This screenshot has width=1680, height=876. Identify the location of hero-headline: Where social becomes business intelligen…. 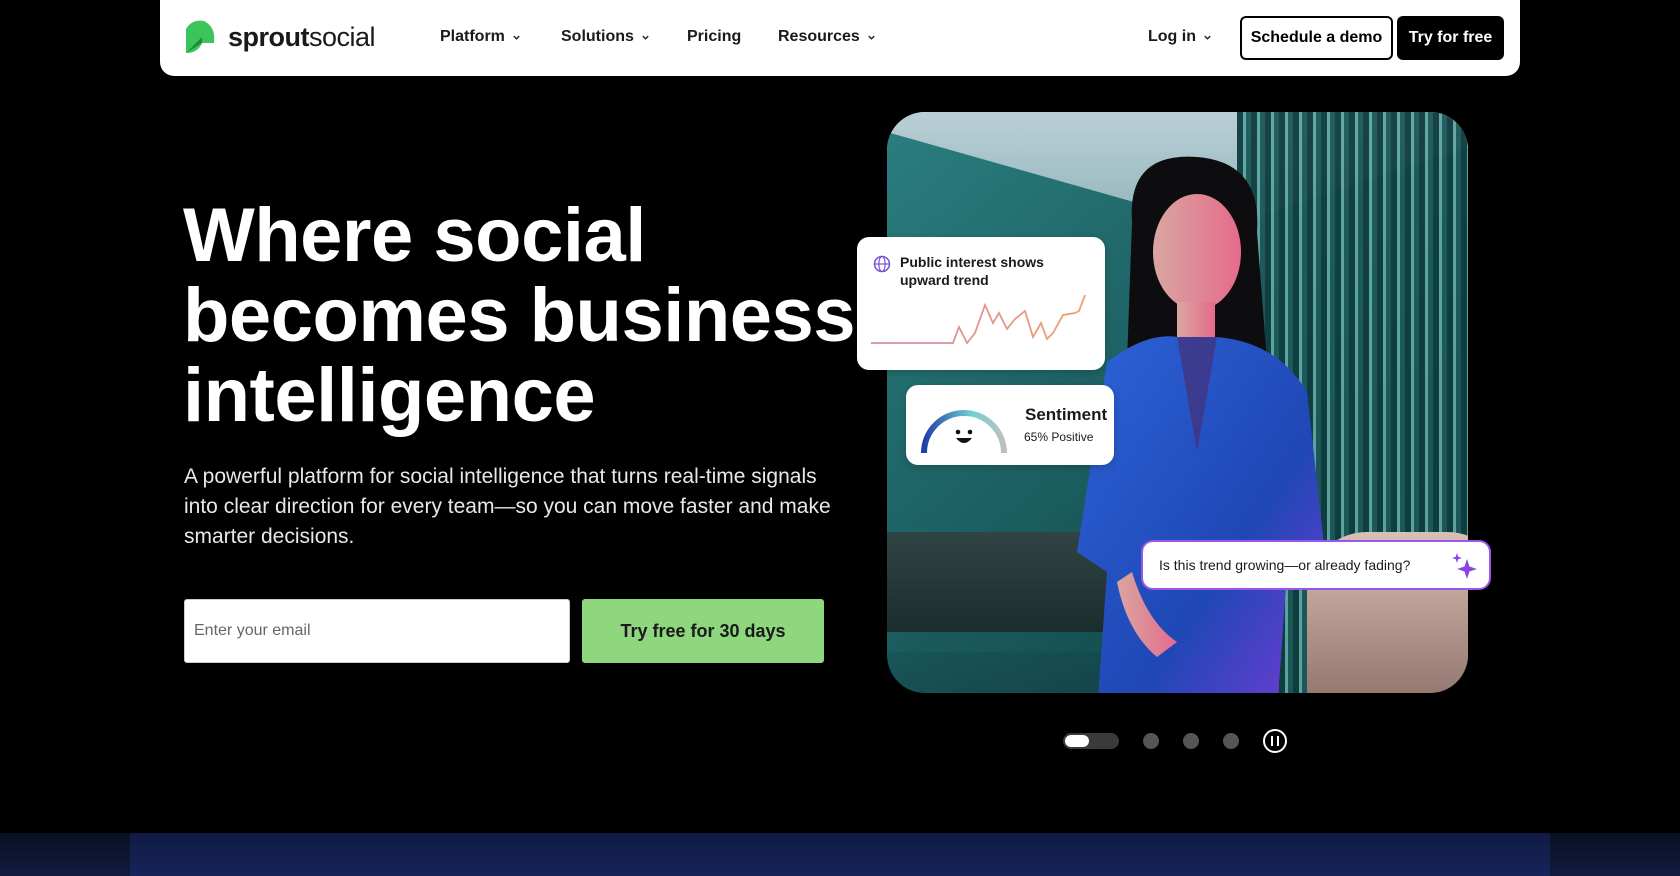
(519, 315).